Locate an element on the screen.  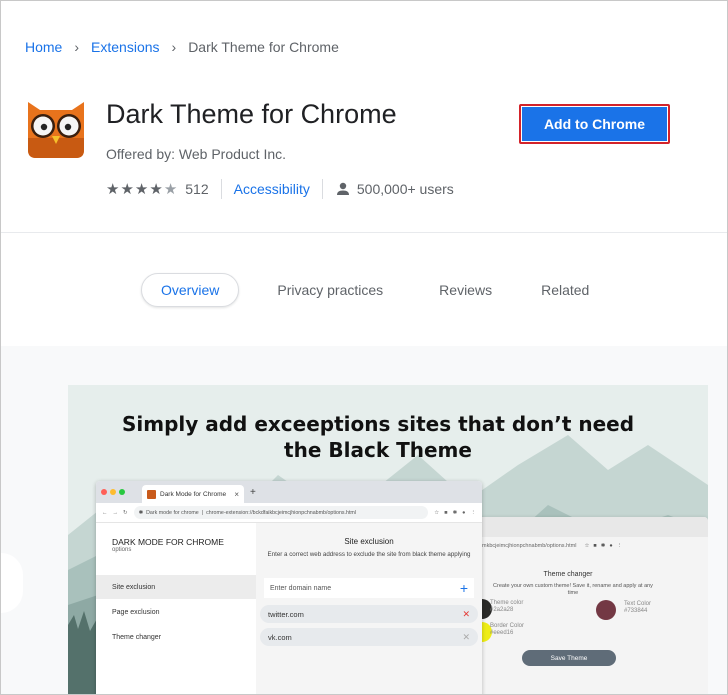
close-dot-icon is located at coordinates (104, 492).